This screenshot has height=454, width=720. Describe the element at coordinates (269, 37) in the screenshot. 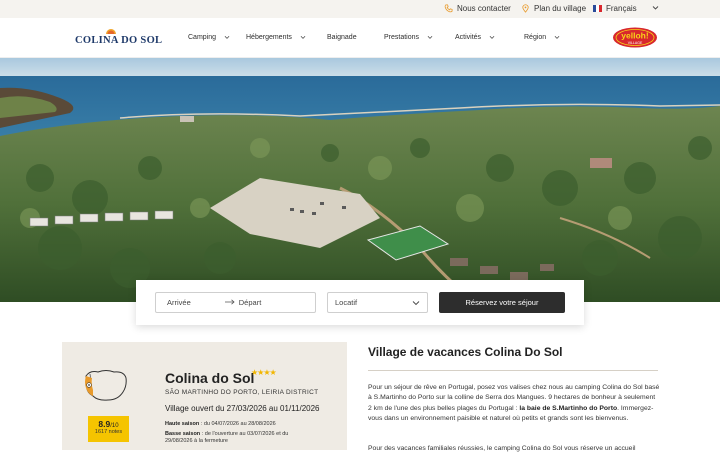

I see `nav-label: Hébergements` at that location.